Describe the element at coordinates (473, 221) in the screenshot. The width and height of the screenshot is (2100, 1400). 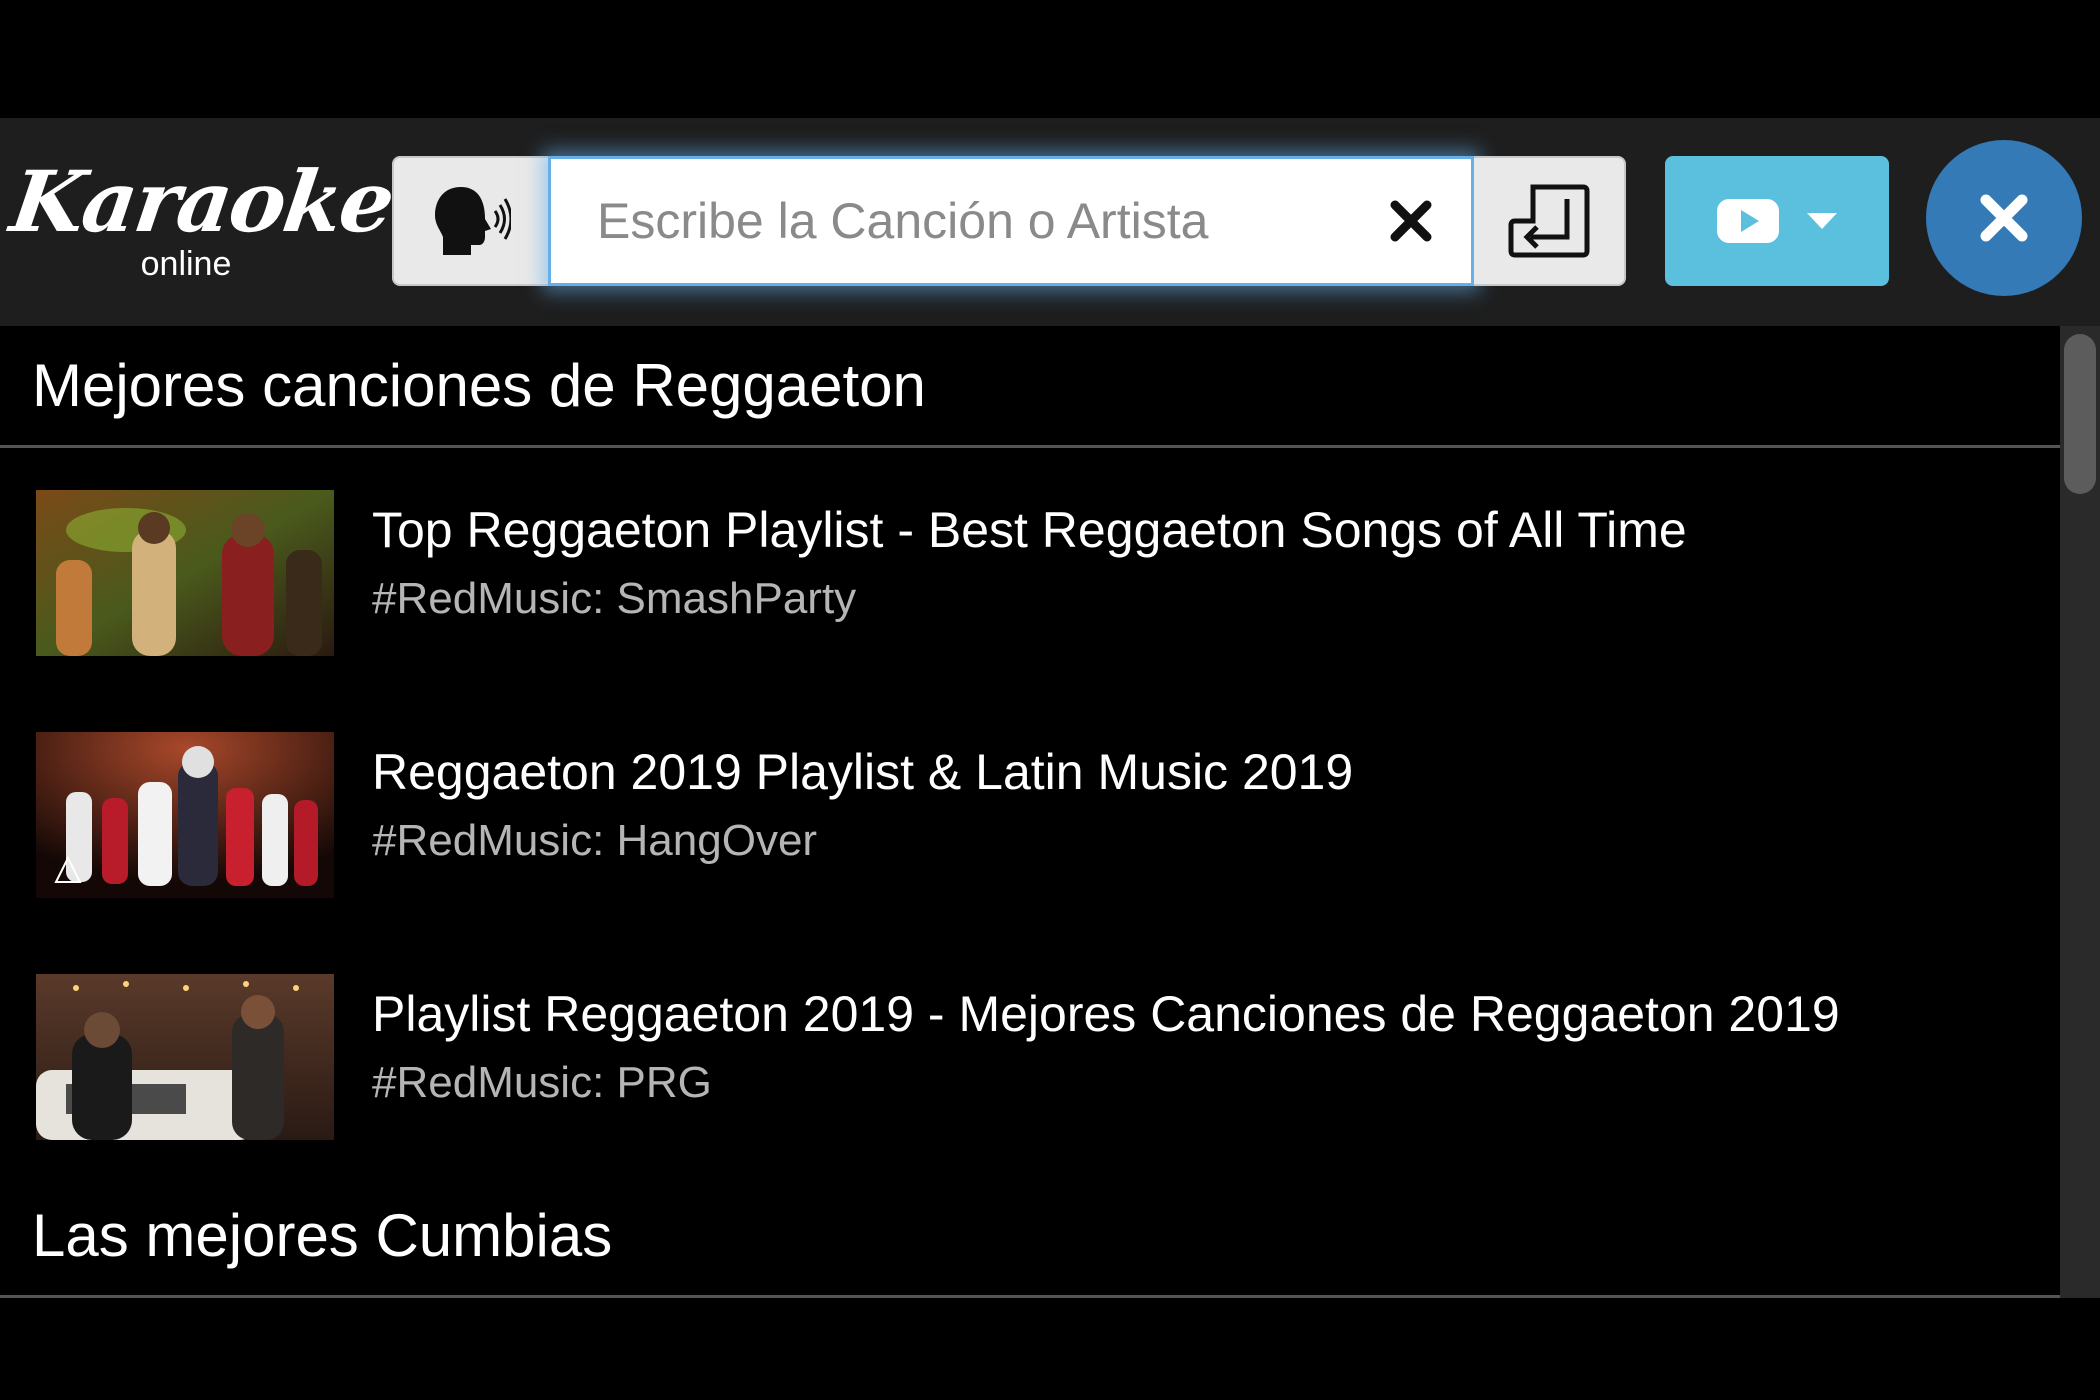
I see `speaking-head-icon` at that location.